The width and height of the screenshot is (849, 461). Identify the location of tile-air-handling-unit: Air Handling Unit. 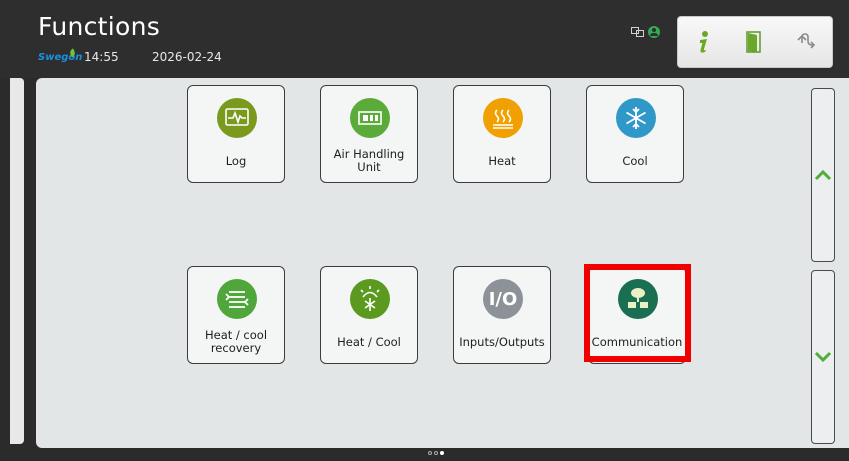
(369, 134).